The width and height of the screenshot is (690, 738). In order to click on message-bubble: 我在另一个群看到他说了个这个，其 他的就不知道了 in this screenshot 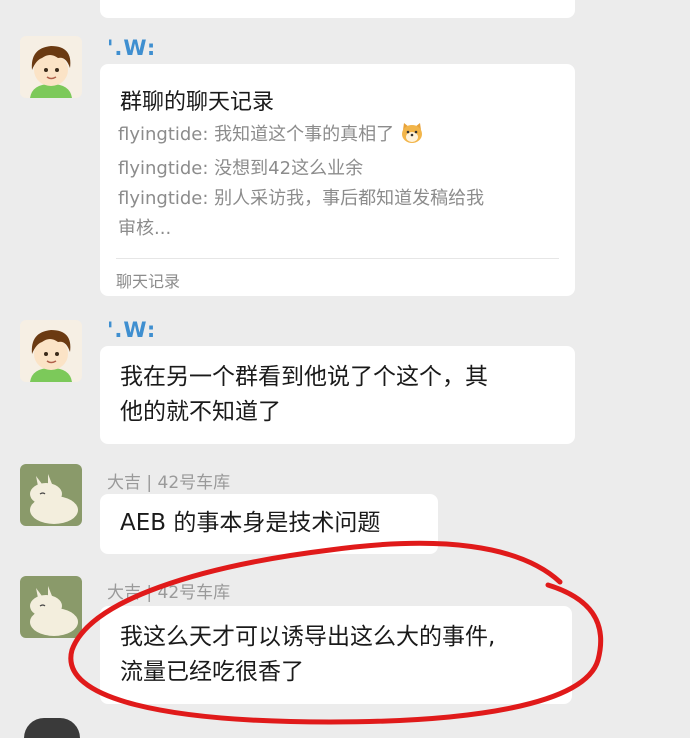, I will do `click(337, 395)`.